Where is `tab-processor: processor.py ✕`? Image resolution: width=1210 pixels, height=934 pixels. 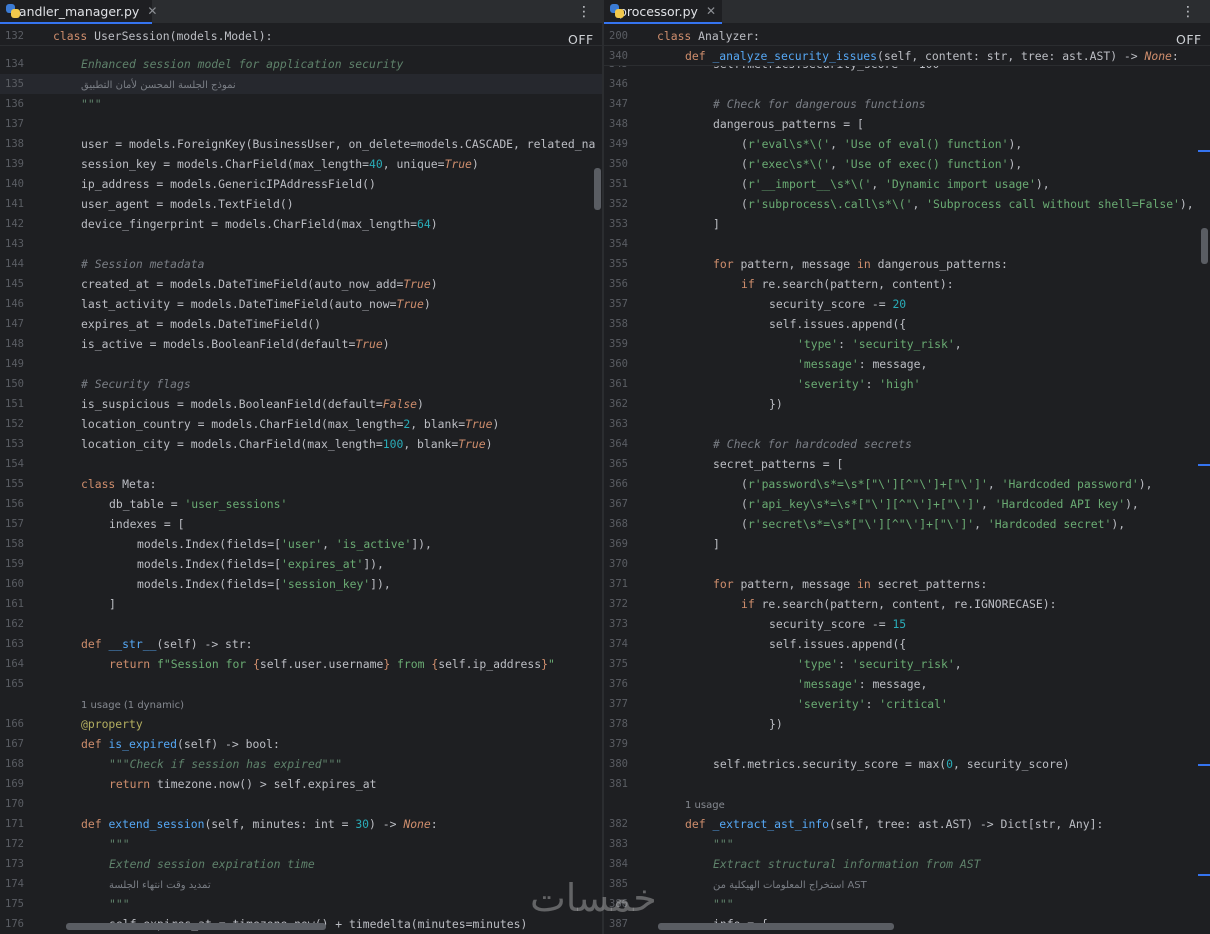 tab-processor: processor.py ✕ is located at coordinates (663, 12).